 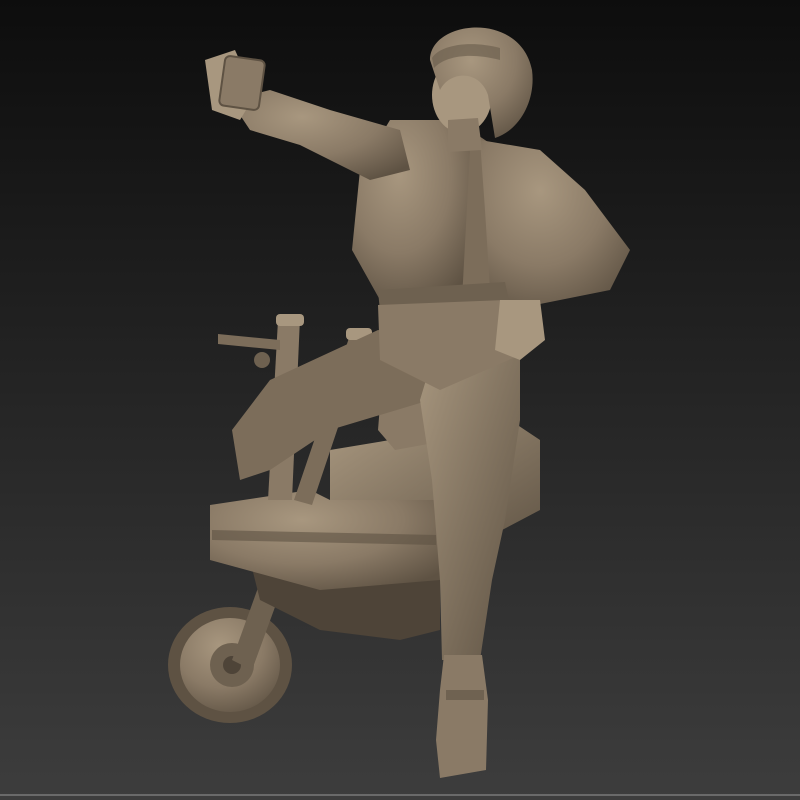 I want to click on front-wheel, so click(x=230, y=665).